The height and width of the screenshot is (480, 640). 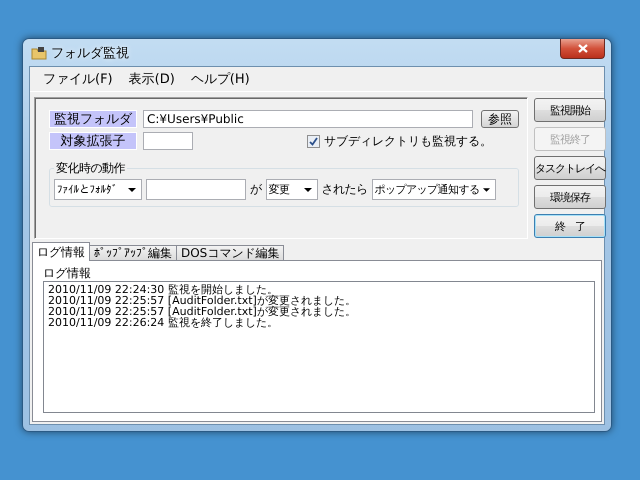 What do you see at coordinates (163, 289) in the screenshot?
I see `log-line: 2010/11/09 22:24:30 監視を開始しました。` at bounding box center [163, 289].